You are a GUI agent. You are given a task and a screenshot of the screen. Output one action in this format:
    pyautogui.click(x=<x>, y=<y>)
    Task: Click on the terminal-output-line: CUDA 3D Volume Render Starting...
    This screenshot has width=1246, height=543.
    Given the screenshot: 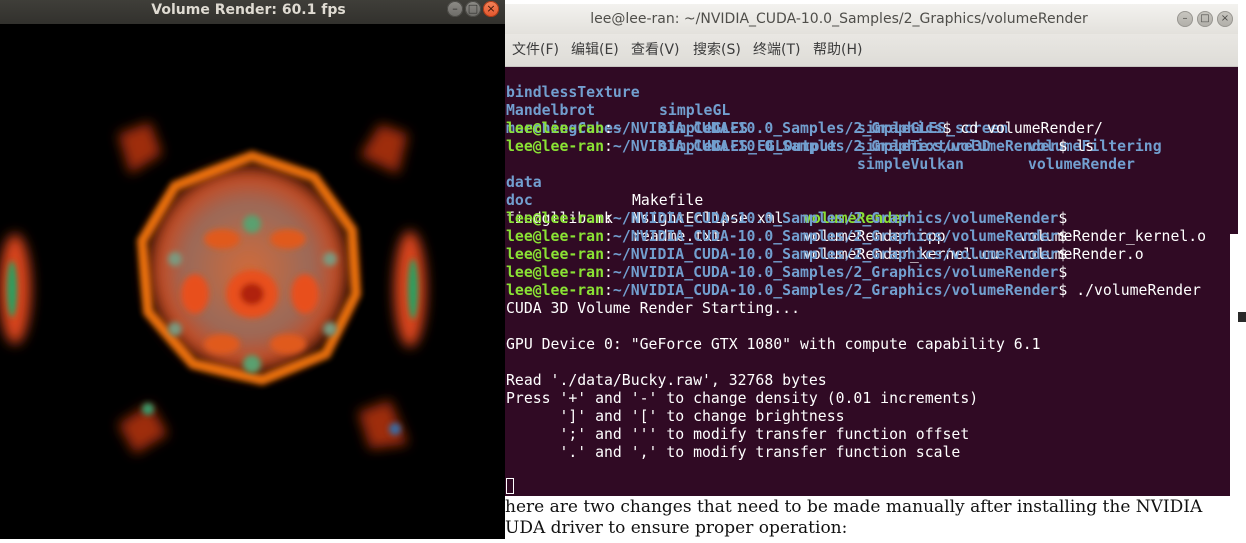 What is the action you would take?
    pyautogui.click(x=653, y=308)
    